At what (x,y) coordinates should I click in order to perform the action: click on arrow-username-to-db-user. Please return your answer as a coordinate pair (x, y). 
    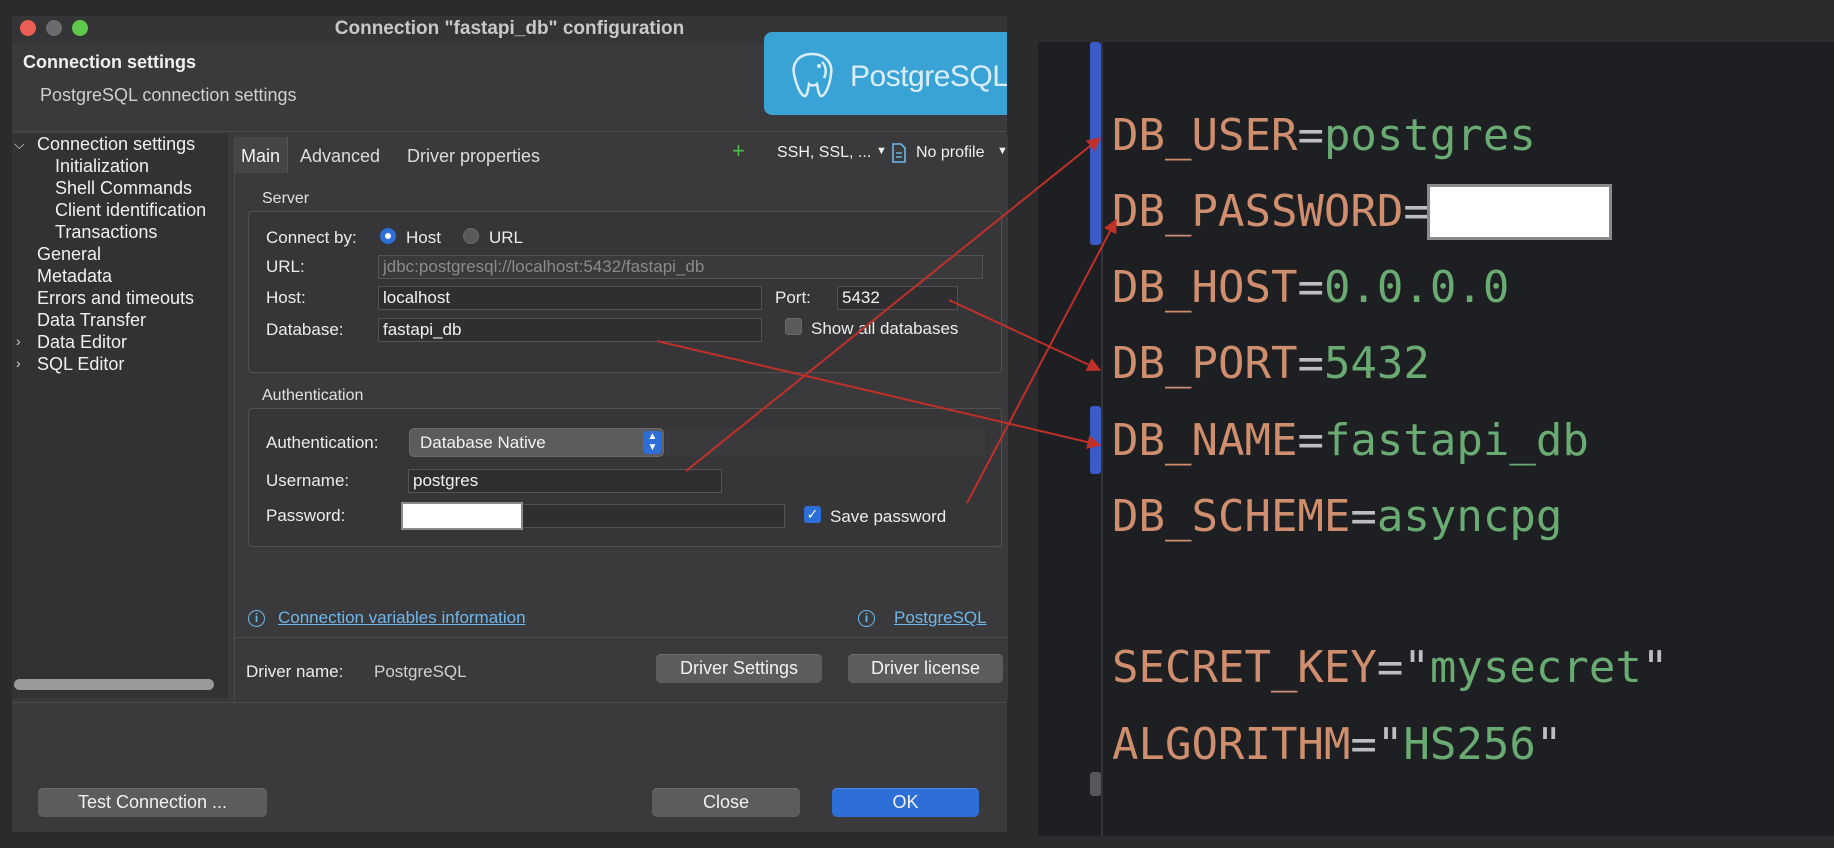
    Looking at the image, I should click on (893, 304).